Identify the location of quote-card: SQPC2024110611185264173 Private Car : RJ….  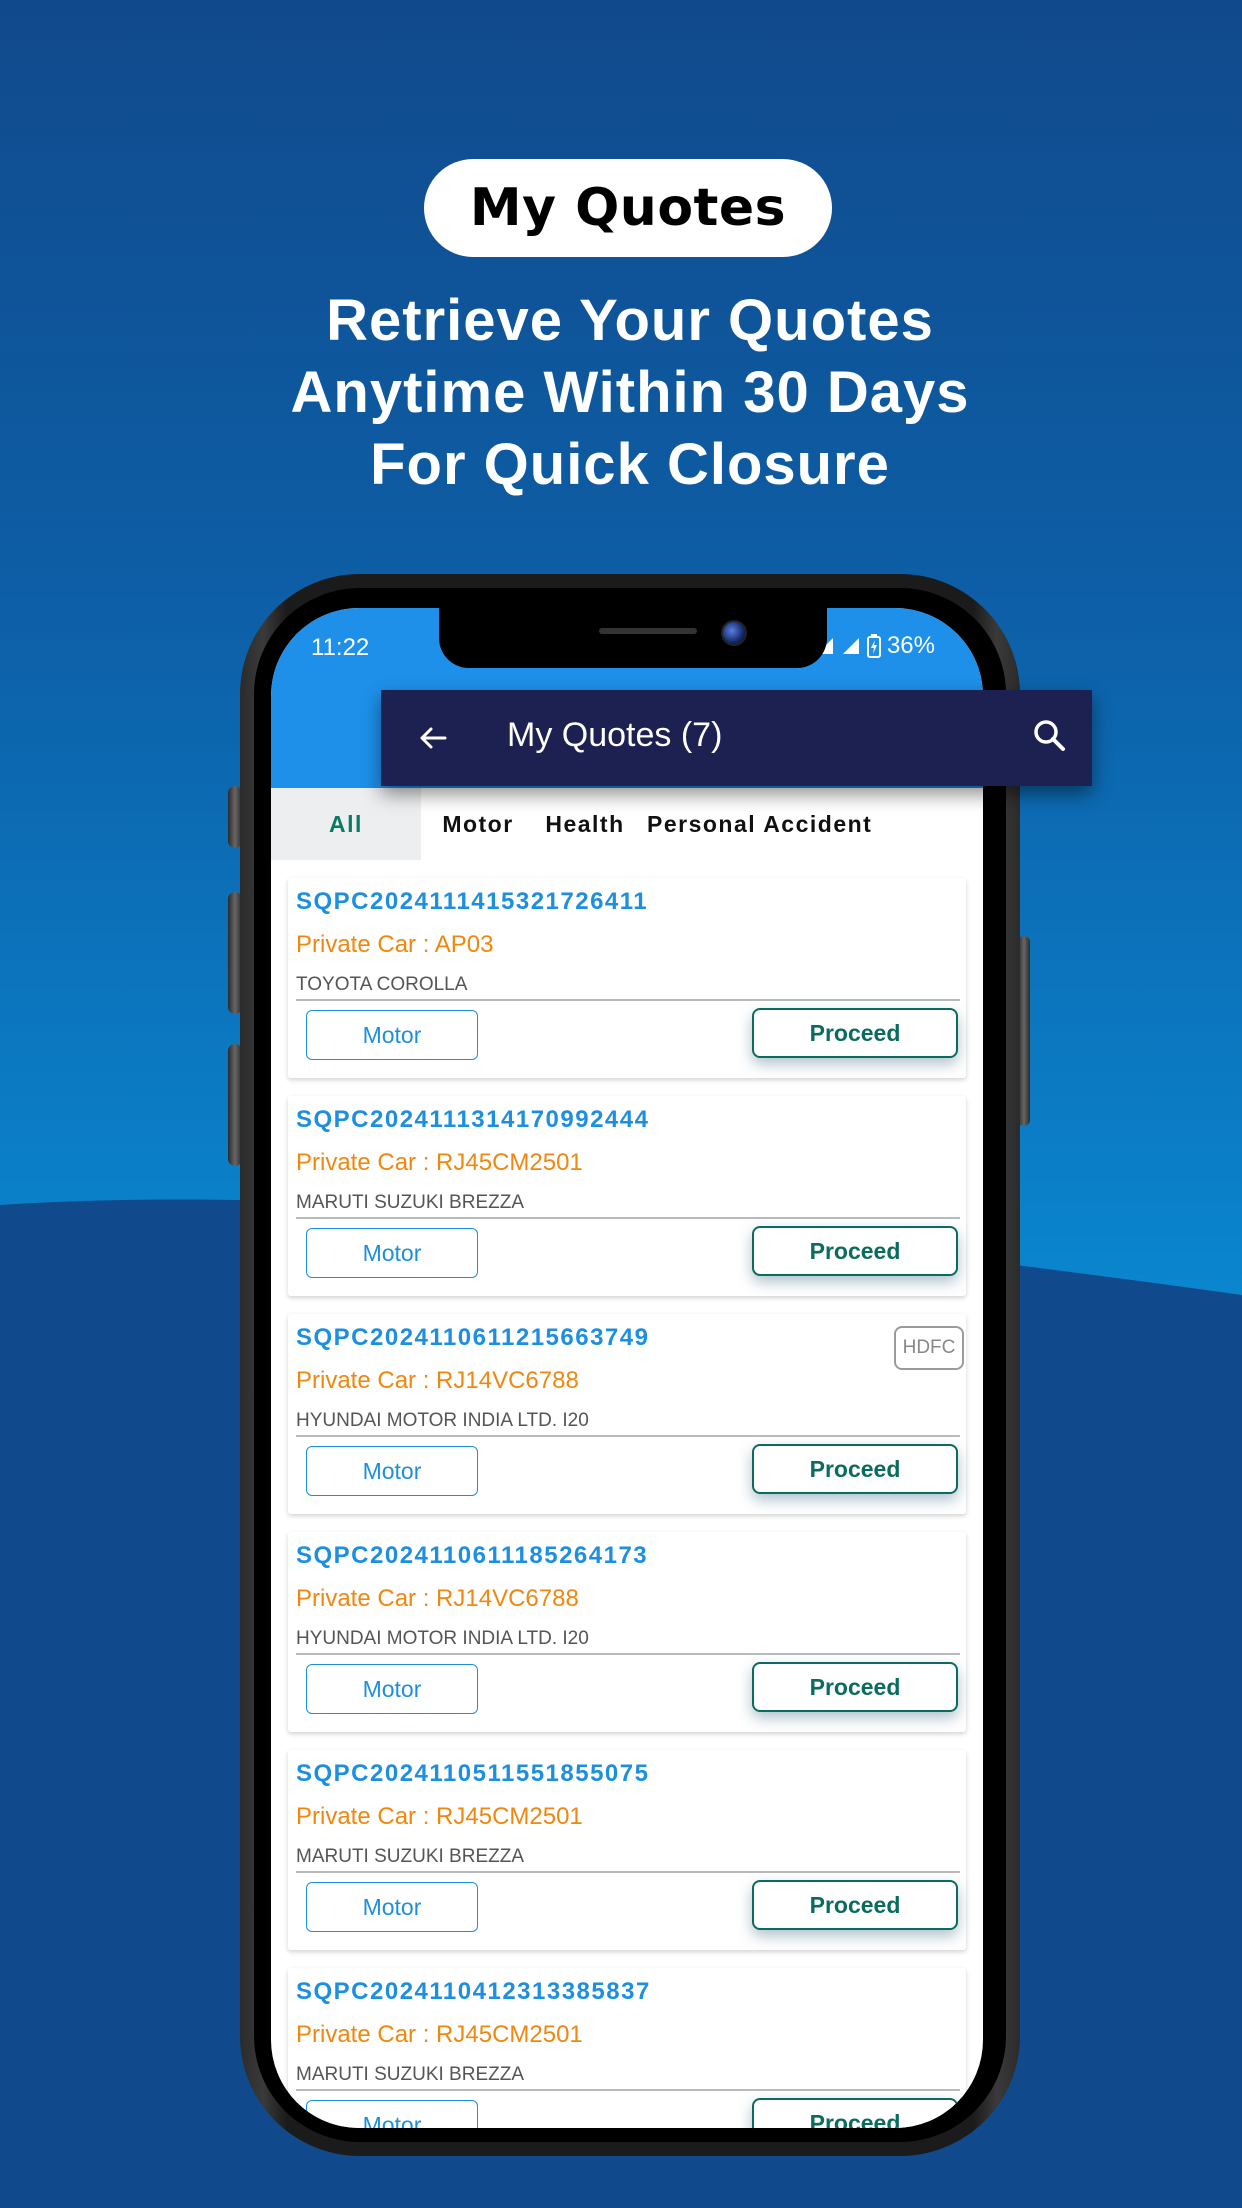
(627, 1632).